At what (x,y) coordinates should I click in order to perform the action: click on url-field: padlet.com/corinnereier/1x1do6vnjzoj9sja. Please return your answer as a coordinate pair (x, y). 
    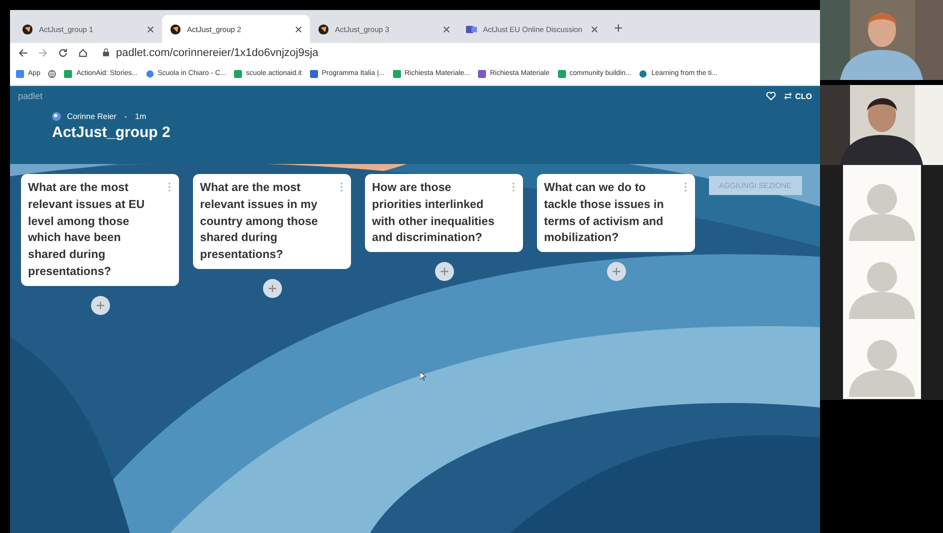
    Looking at the image, I should click on (217, 52).